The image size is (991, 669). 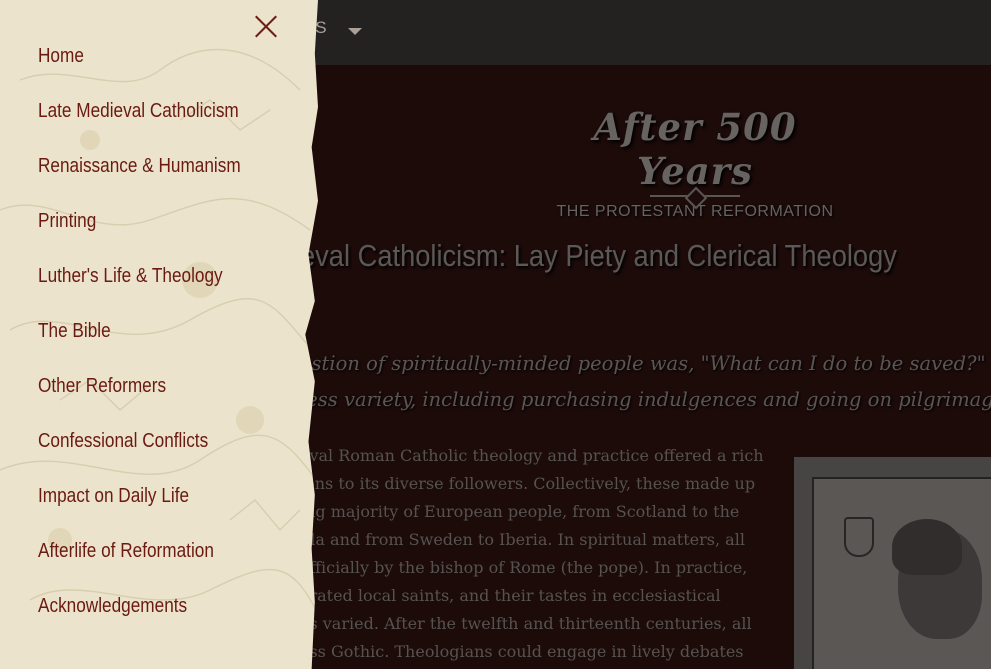 I want to click on menu-link-impact-on-daily-life: Impact on Daily Life, so click(x=113, y=496).